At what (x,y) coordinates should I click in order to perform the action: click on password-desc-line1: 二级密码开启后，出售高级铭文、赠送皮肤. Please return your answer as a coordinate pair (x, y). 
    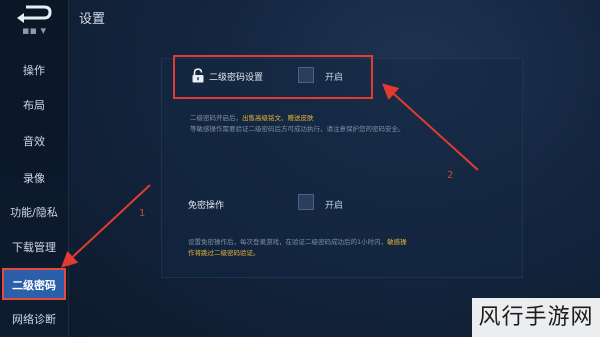
    Looking at the image, I should click on (252, 118).